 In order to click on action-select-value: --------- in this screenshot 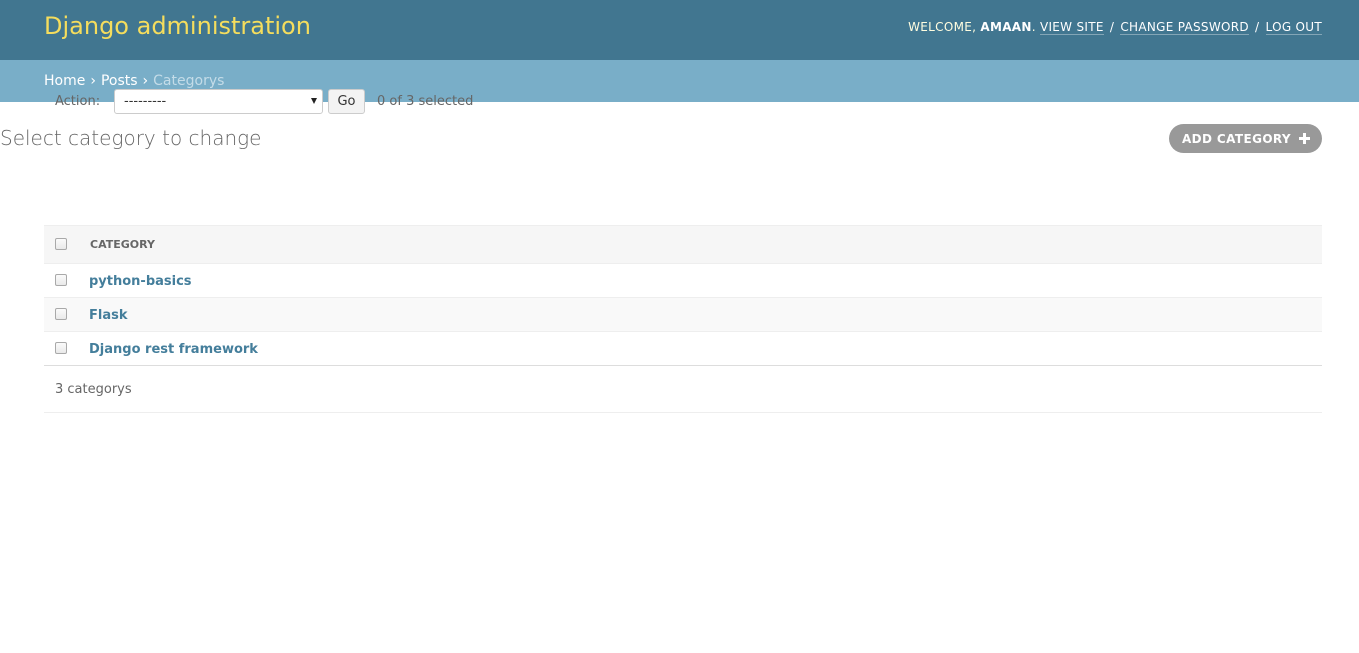, I will do `click(145, 101)`.